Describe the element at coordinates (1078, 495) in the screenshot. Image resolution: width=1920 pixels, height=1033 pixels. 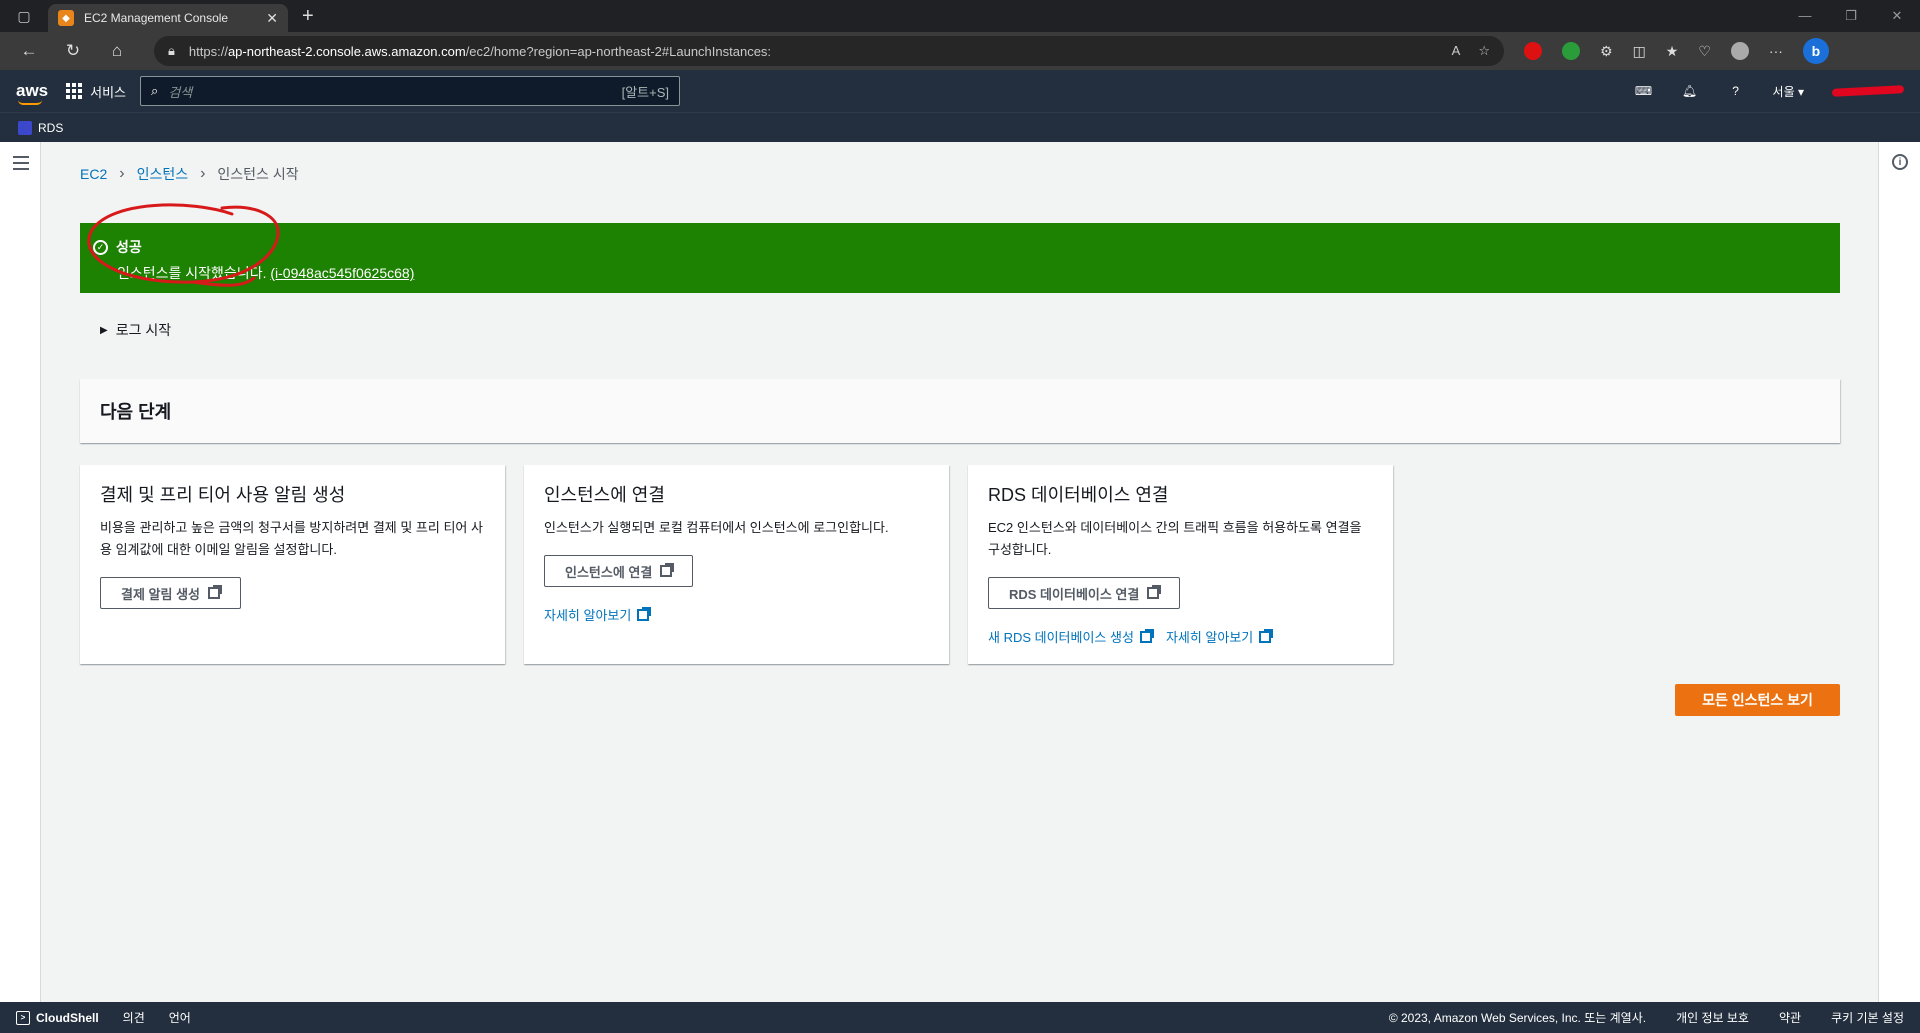
I see `card-title: RDS 데이터베이스 연결` at that location.